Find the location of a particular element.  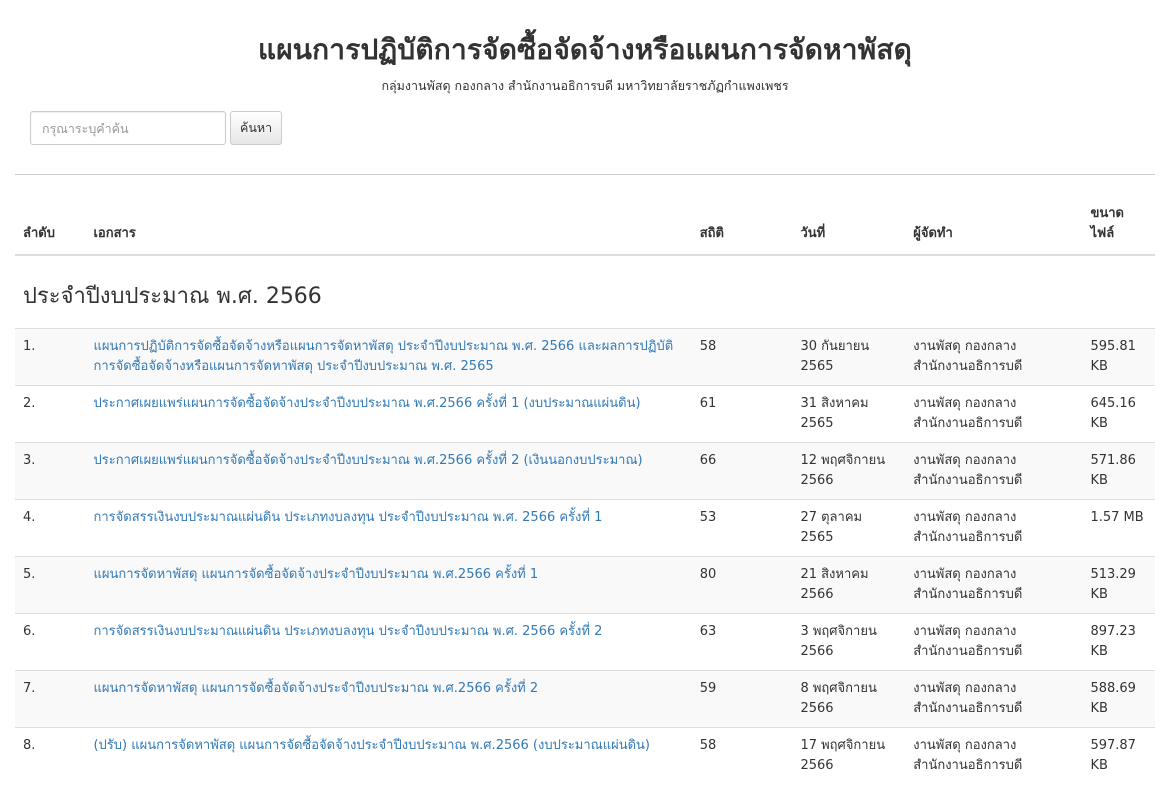

row-number: 5. is located at coordinates (29, 574).